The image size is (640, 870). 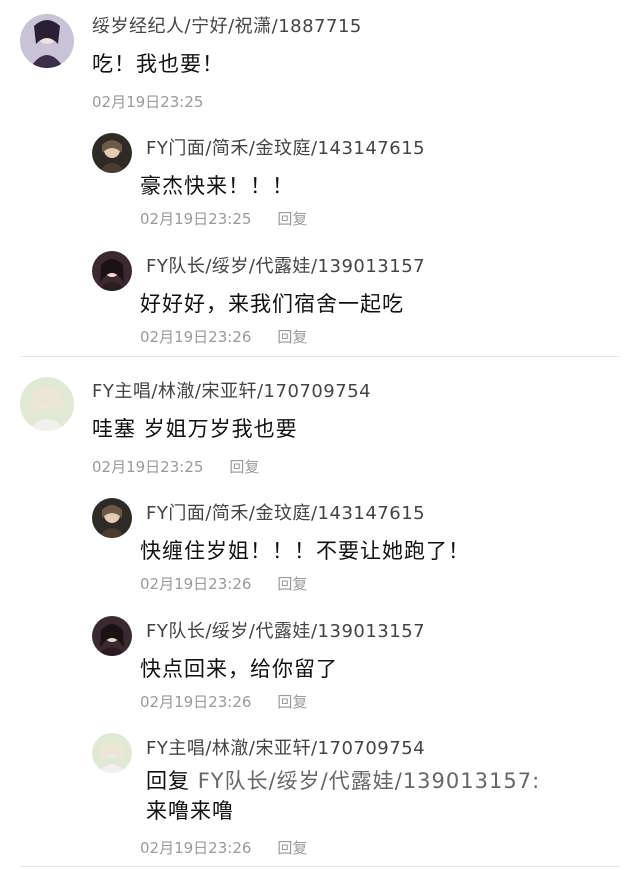 I want to click on comment-meta: 02月19日23:25, so click(x=147, y=101).